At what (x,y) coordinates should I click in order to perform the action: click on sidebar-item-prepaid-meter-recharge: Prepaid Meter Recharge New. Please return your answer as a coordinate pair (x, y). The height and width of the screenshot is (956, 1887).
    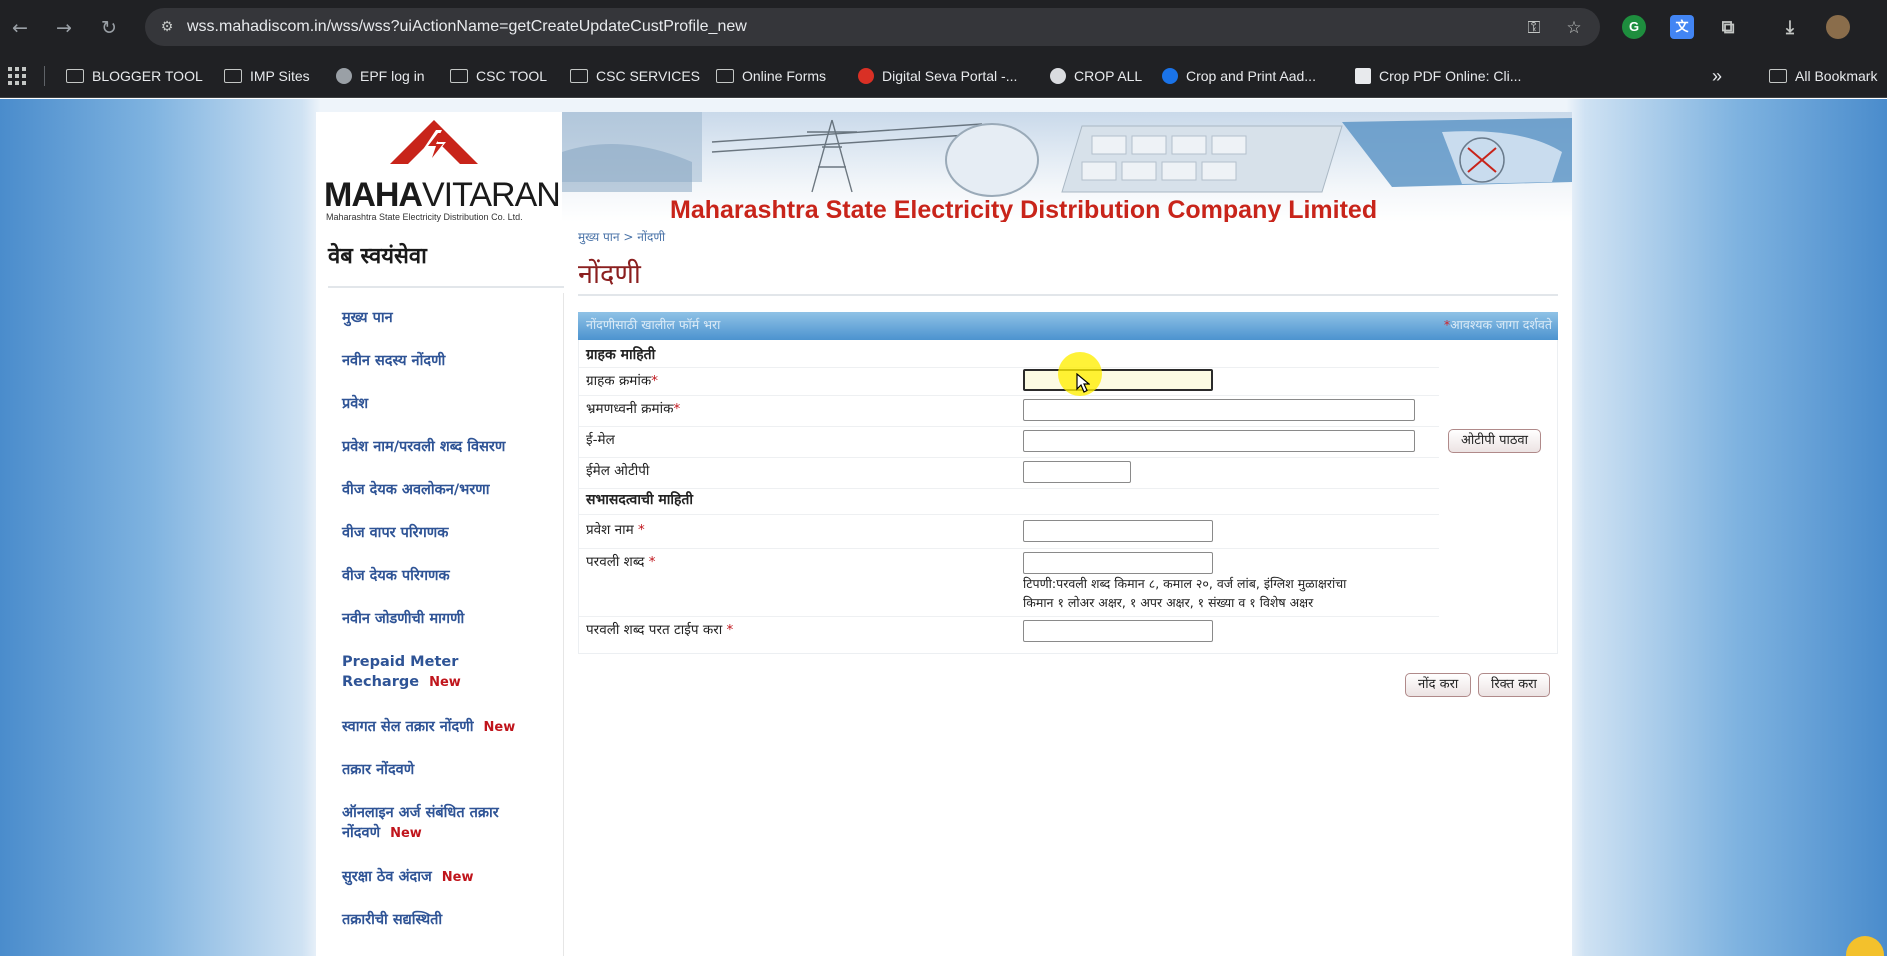
    Looking at the image, I should click on (401, 672).